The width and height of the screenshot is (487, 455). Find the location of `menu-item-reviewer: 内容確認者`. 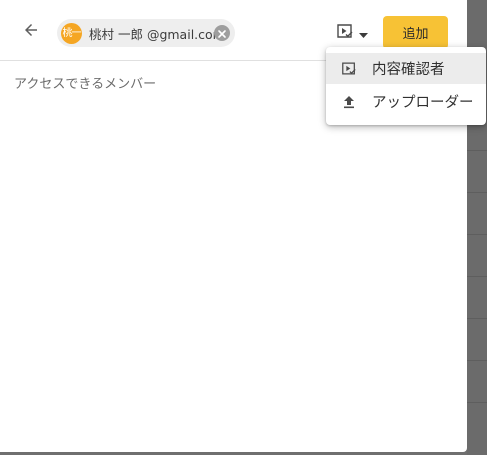

menu-item-reviewer: 内容確認者 is located at coordinates (406, 68).